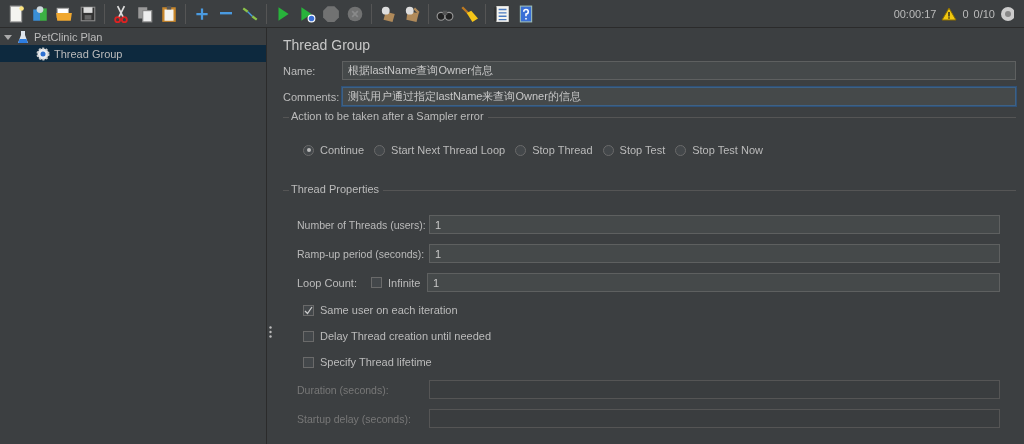 This screenshot has height=444, width=1024. Describe the element at coordinates (121, 13) in the screenshot. I see `scissors-icon` at that location.